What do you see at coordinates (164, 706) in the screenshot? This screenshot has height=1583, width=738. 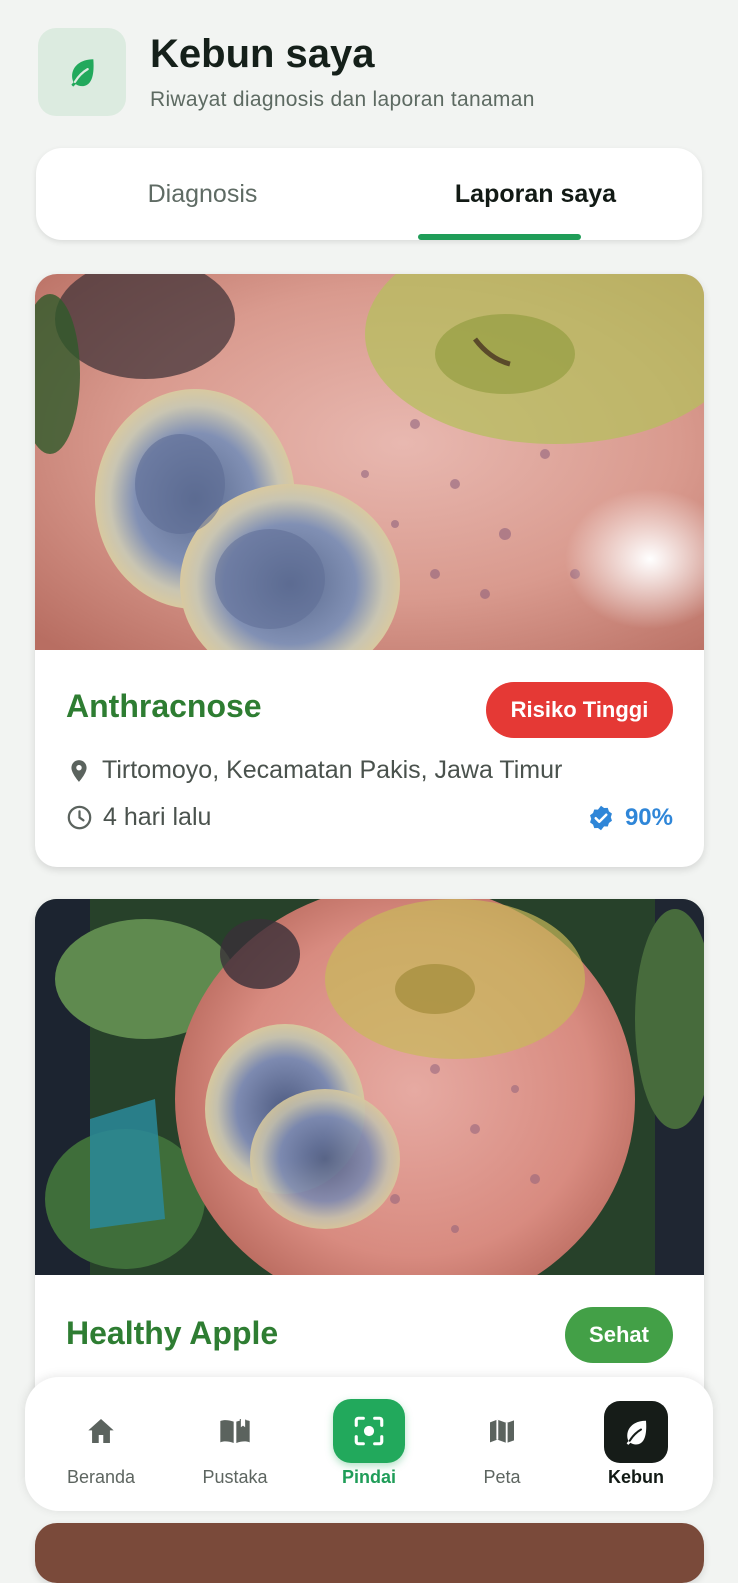 I see `disease-name: Anthracnose` at bounding box center [164, 706].